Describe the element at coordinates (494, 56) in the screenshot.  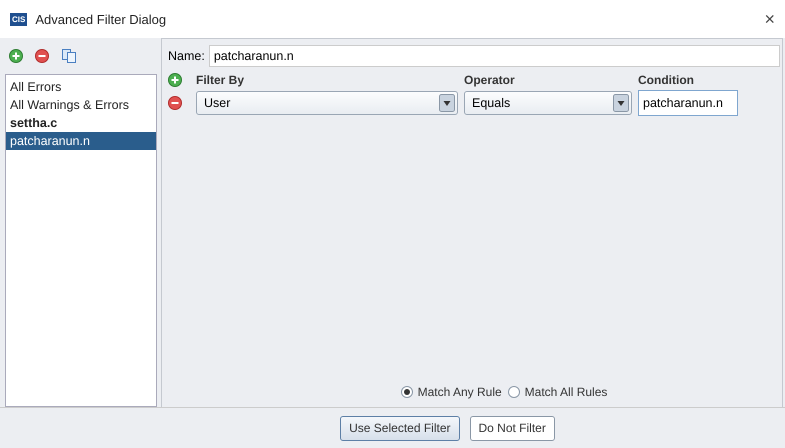
I see `name-field: patcharanun.n` at that location.